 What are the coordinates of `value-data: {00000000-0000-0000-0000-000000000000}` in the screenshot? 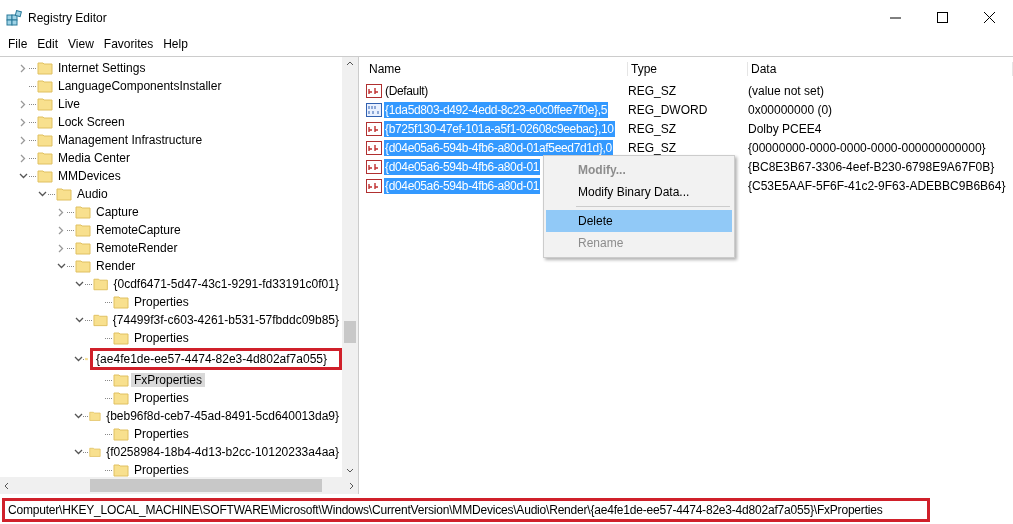 It's located at (867, 147).